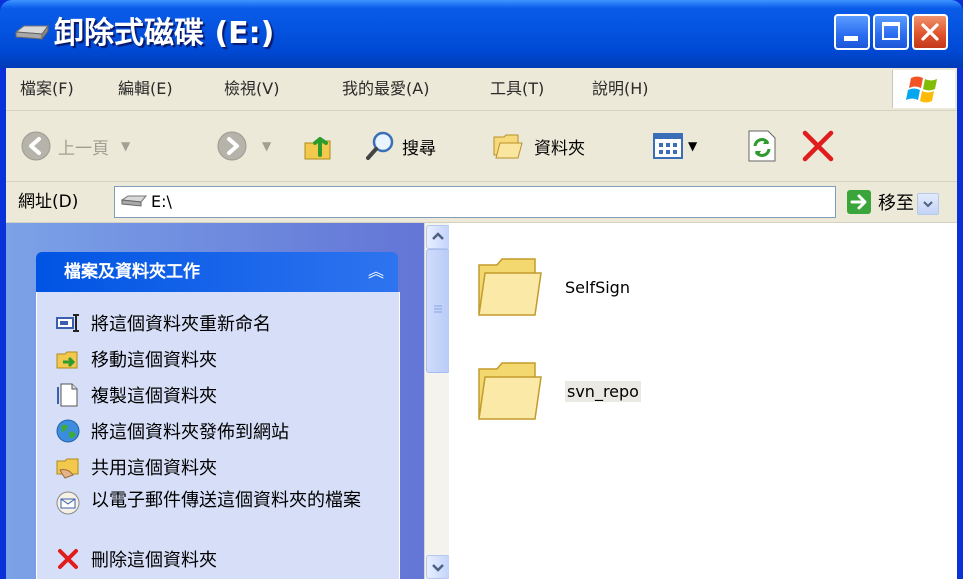 Image resolution: width=963 pixels, height=579 pixels. I want to click on task-move-folder: 移動這個資料夾, so click(136, 359).